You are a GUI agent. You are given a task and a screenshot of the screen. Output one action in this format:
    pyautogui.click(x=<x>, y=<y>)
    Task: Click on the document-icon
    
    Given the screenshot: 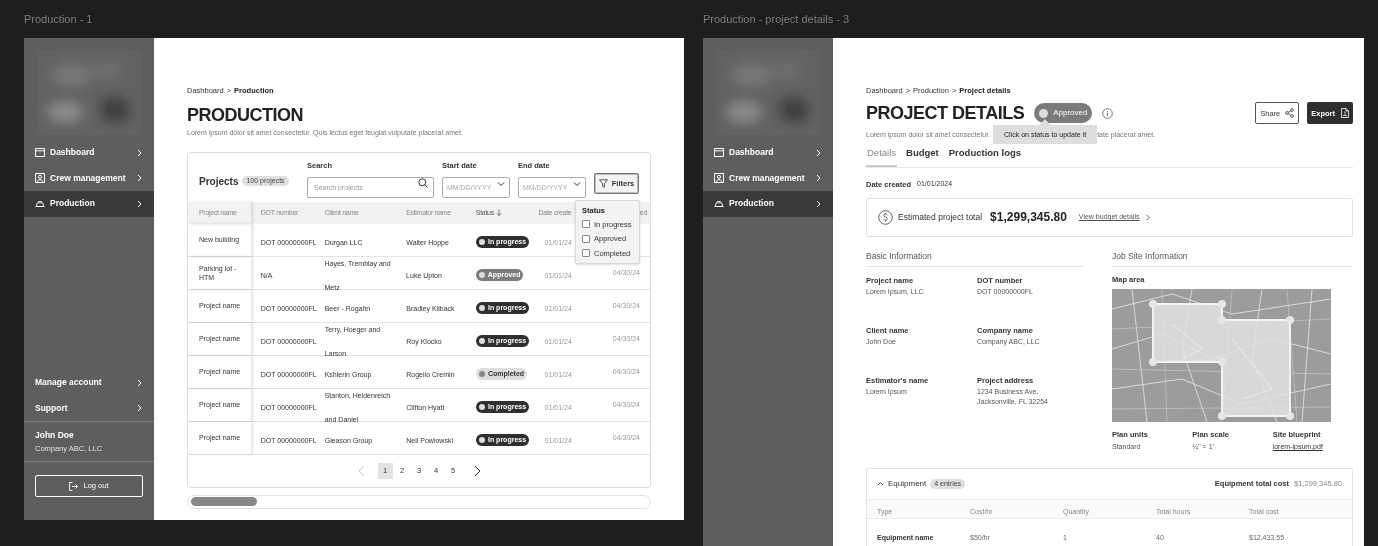 What is the action you would take?
    pyautogui.click(x=1345, y=113)
    